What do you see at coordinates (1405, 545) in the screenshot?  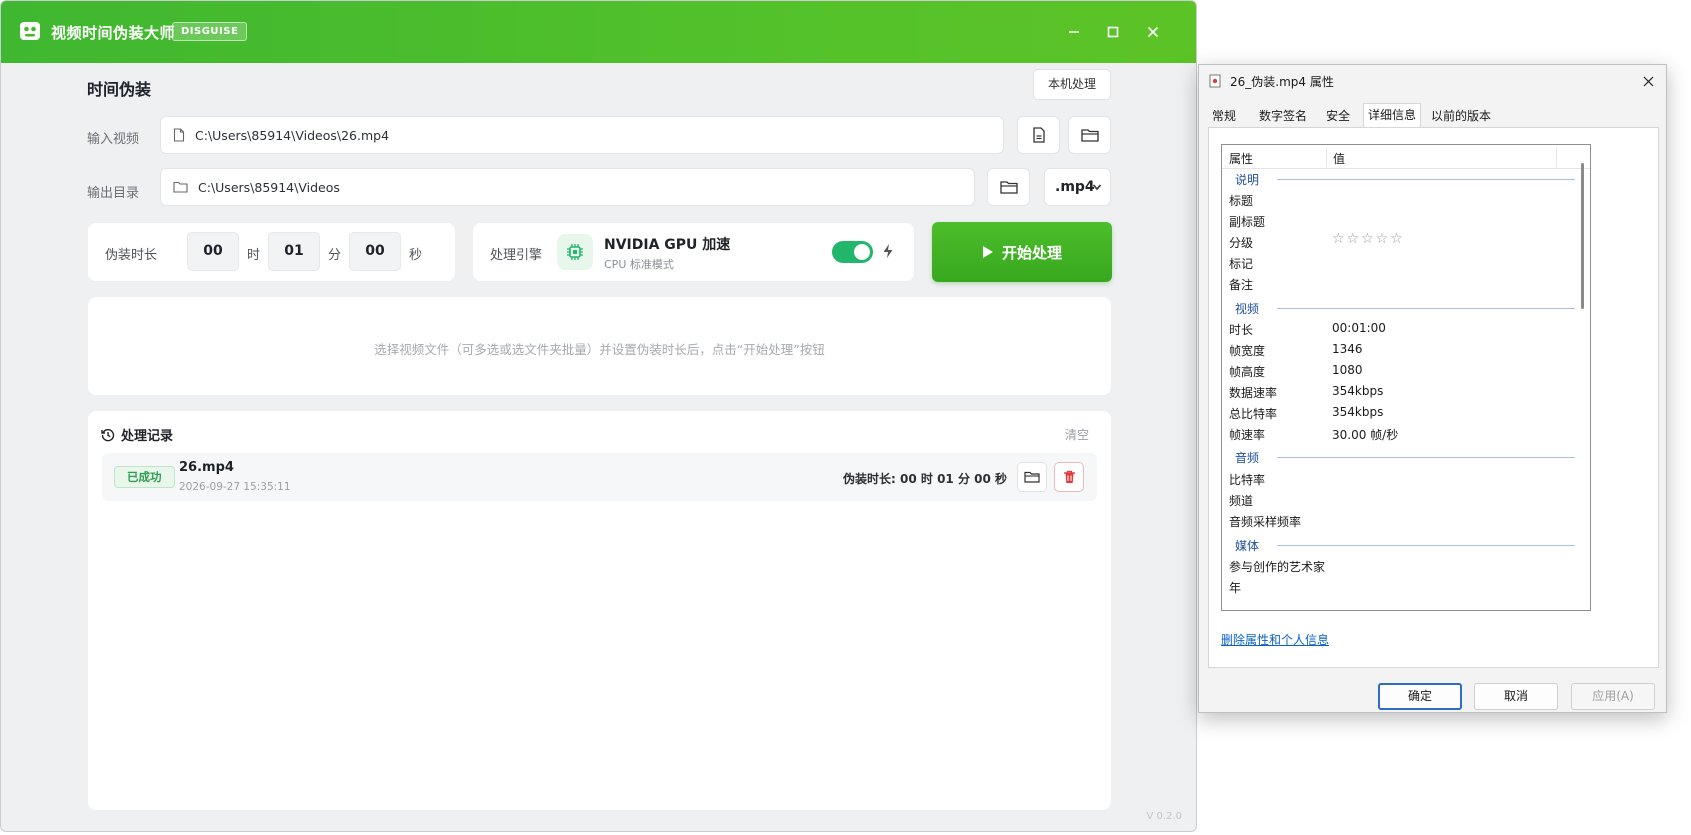 I see `group-media: 媒体` at bounding box center [1405, 545].